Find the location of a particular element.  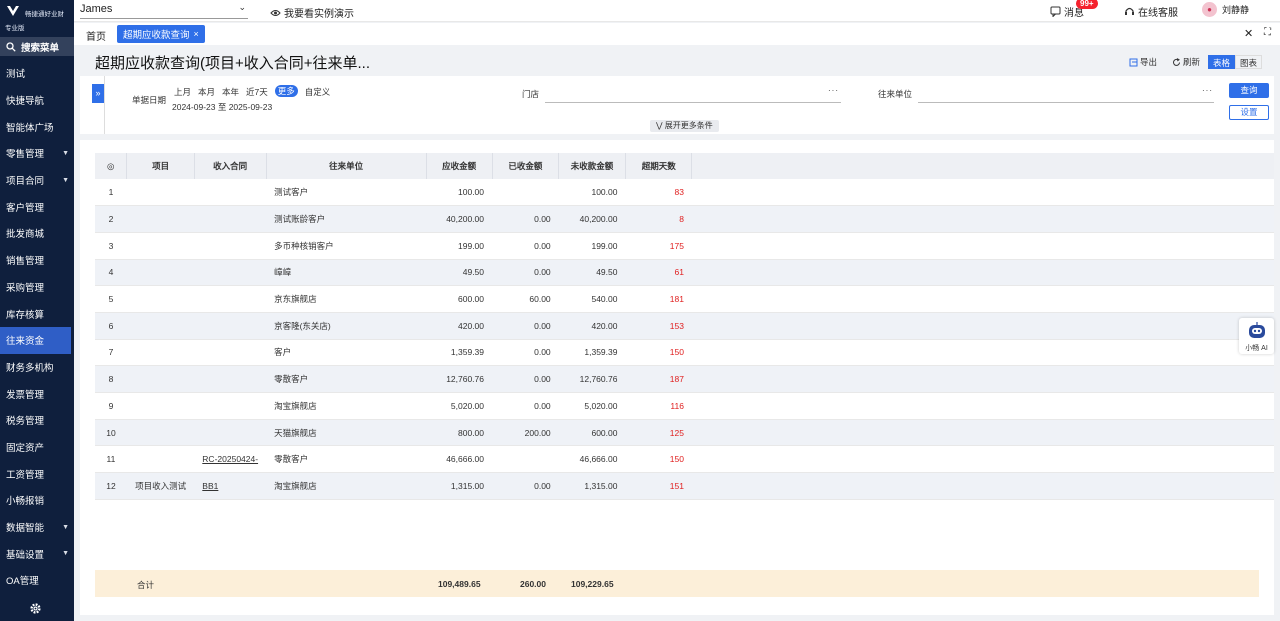

avatar: ● is located at coordinates (1209, 9).